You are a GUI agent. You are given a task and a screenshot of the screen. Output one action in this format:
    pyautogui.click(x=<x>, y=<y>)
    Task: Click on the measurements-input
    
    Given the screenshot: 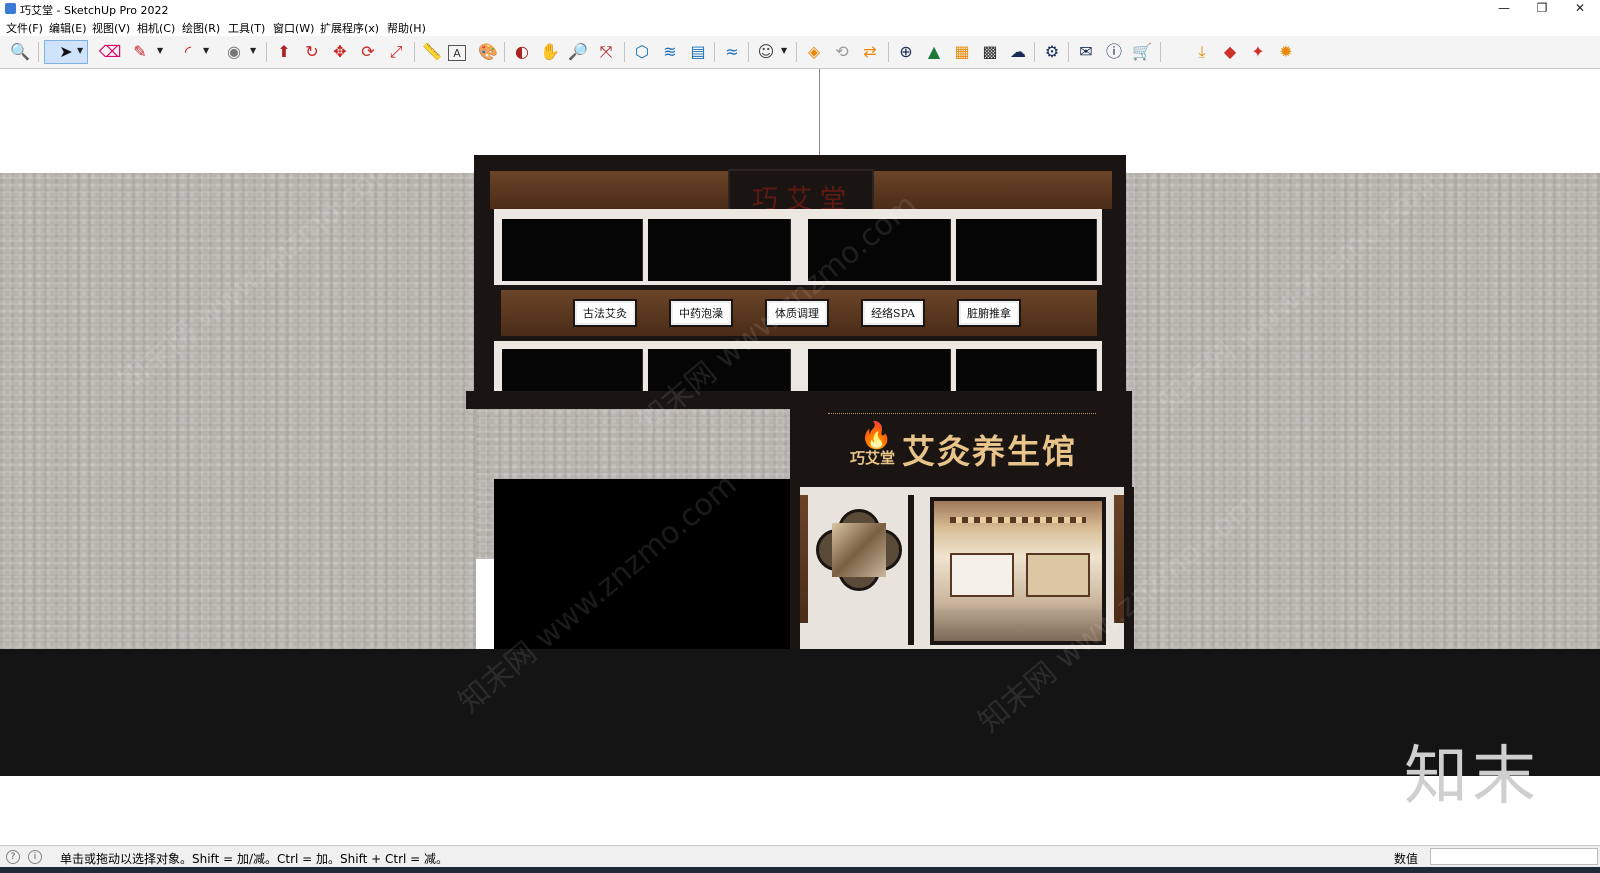 What is the action you would take?
    pyautogui.click(x=1514, y=856)
    